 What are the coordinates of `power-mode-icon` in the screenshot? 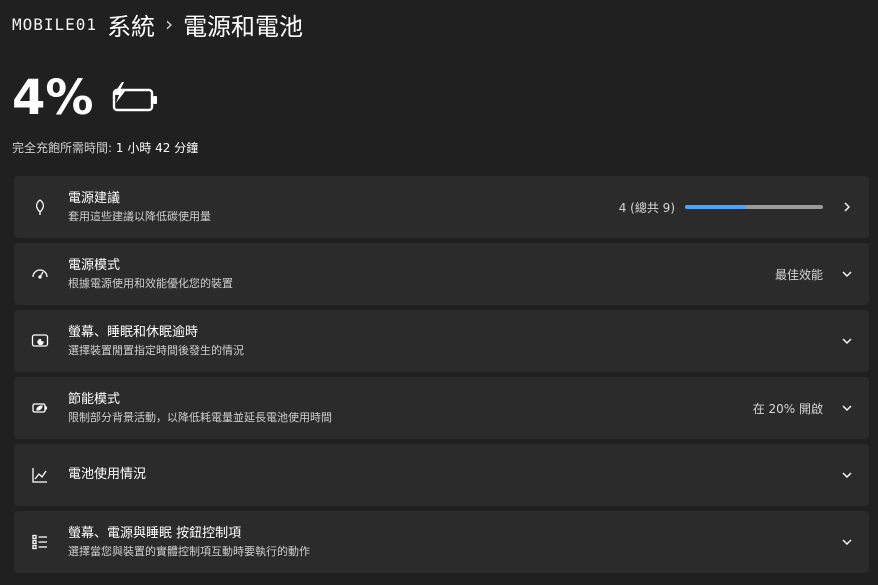 It's located at (40, 274).